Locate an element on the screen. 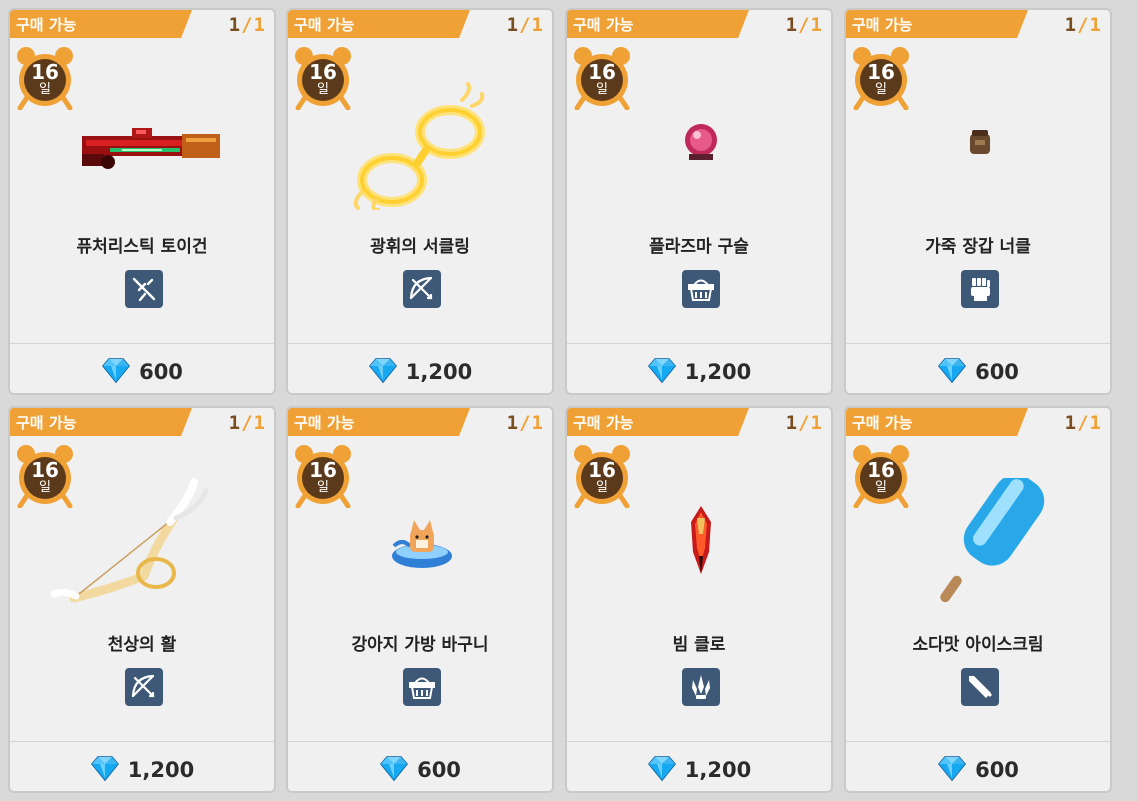 The image size is (1138, 801). leather-glove-knuckle-image is located at coordinates (980, 145).